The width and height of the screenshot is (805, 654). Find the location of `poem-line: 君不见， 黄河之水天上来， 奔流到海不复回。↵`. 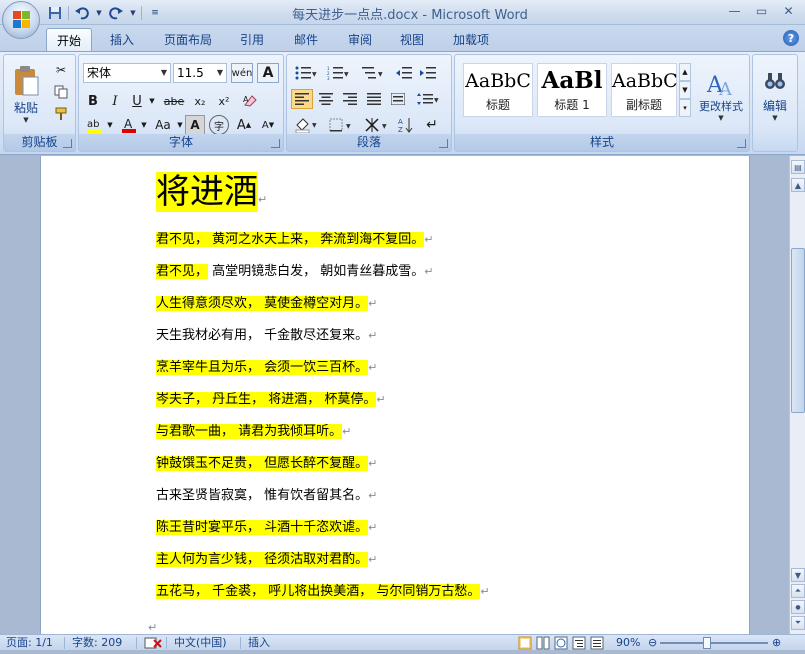

poem-line: 君不见， 黄河之水天上来， 奔流到海不复回。↵ is located at coordinates (294, 240).